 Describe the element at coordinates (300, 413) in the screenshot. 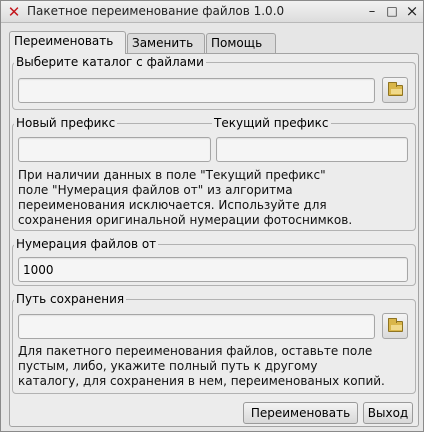

I see `rename-button: Переименовать` at that location.